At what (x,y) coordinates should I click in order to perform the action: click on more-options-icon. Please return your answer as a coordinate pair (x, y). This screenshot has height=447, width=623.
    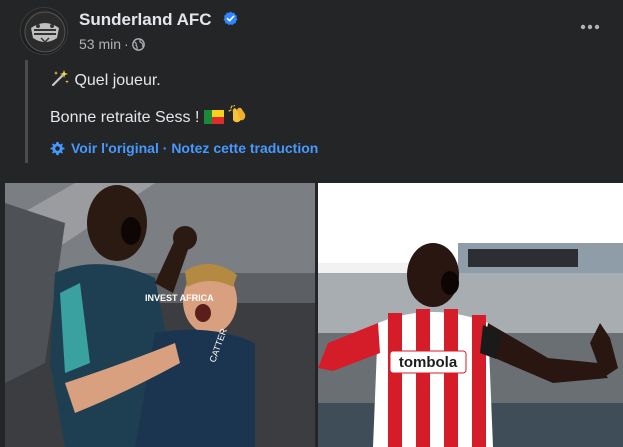
    Looking at the image, I should click on (590, 27).